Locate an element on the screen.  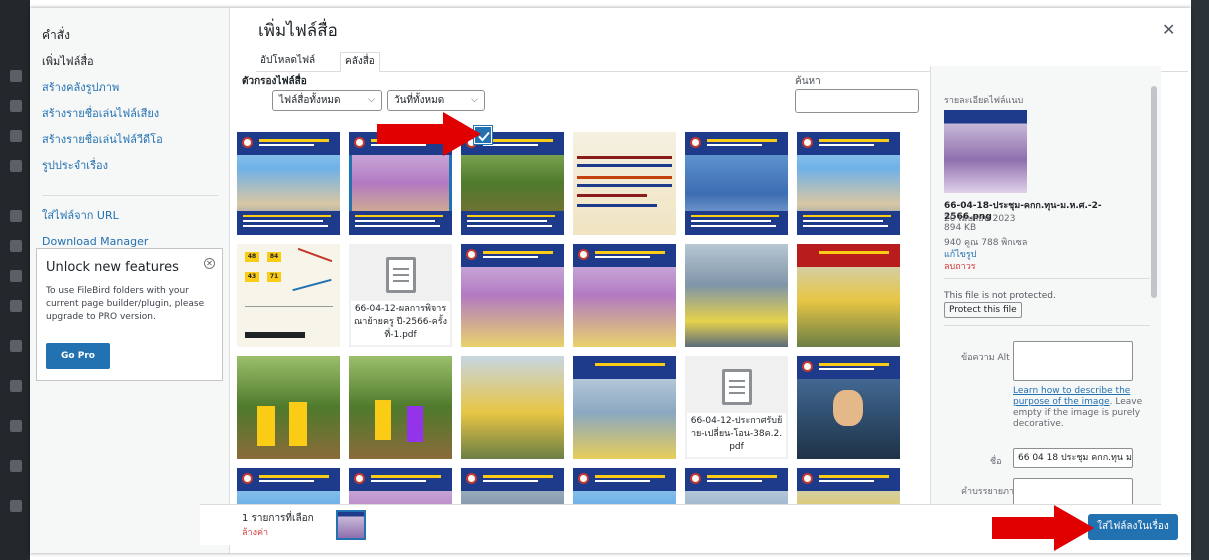
go-pro-button: Go Pro is located at coordinates (78, 356).